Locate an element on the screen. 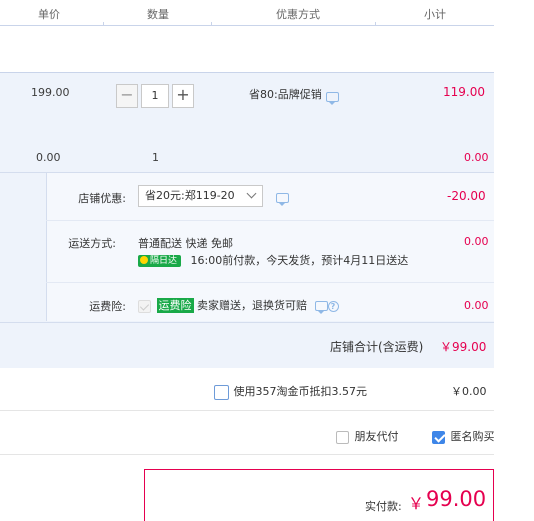 The width and height of the screenshot is (534, 521). shipping-amount: 0.00 is located at coordinates (476, 241).